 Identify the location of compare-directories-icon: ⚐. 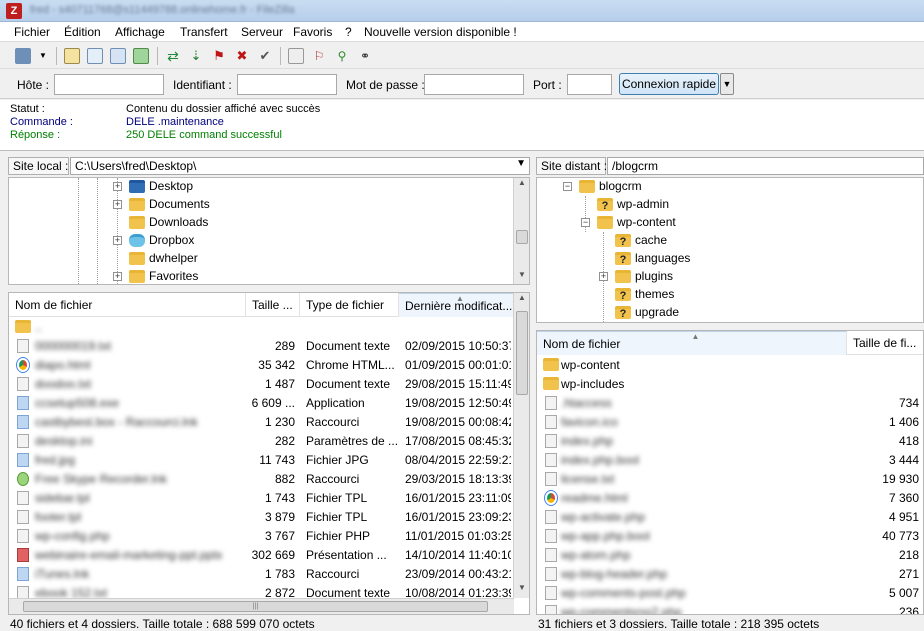
(319, 56).